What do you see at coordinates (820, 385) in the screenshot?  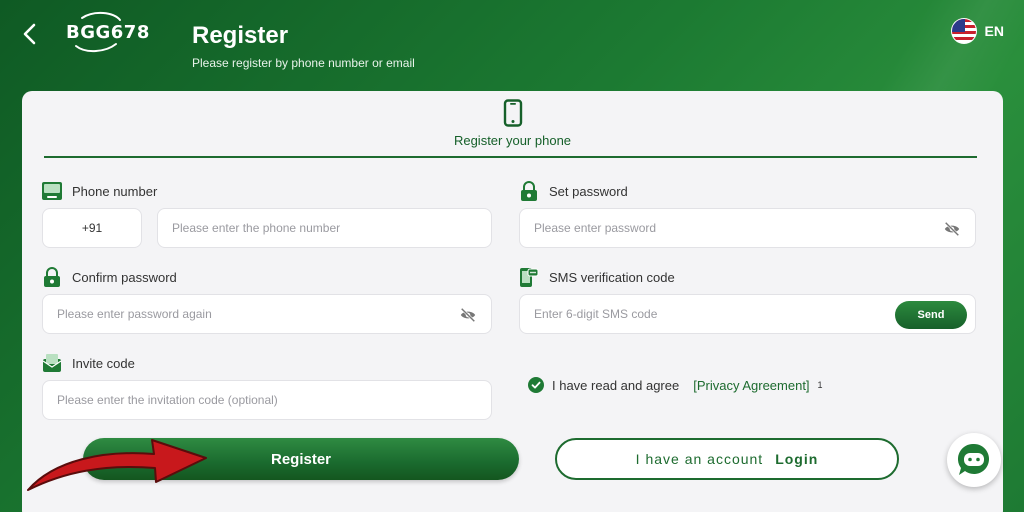 I see `agreement-superscript: 1` at bounding box center [820, 385].